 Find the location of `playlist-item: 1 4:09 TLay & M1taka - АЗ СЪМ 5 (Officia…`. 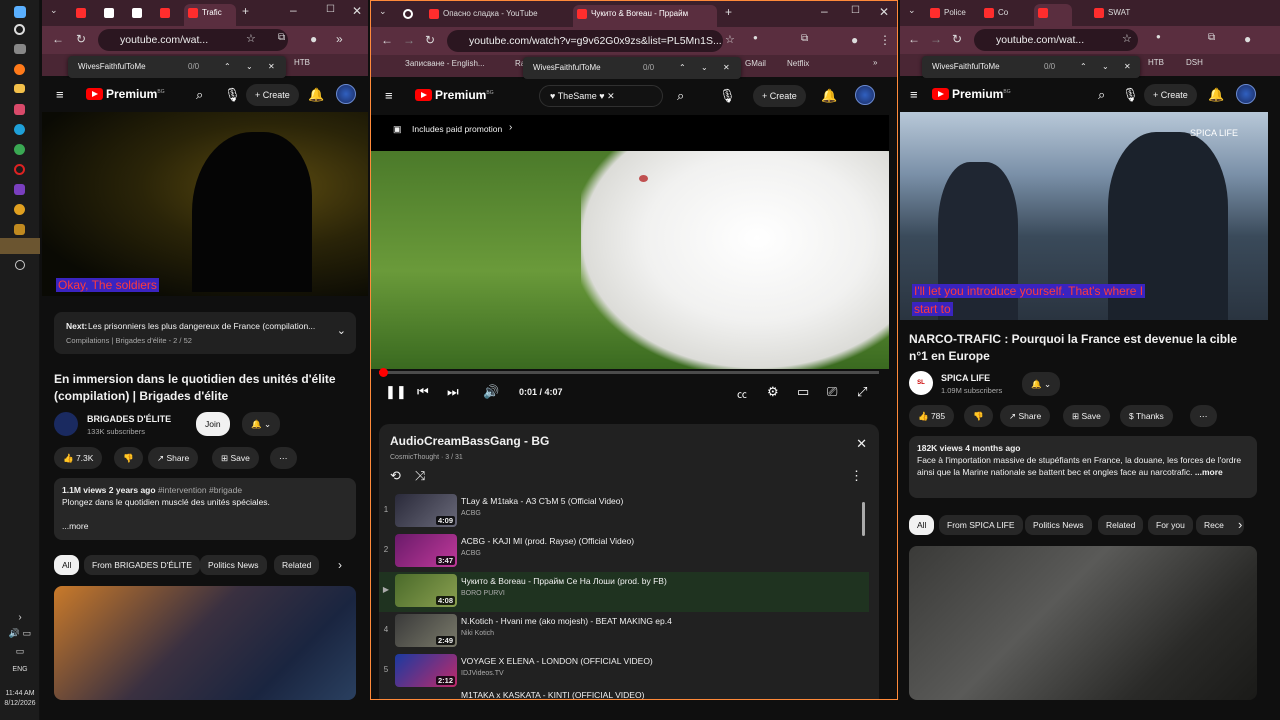

playlist-item: 1 4:09 TLay & M1taka - АЗ СЪМ 5 (Officia… is located at coordinates (624, 512).